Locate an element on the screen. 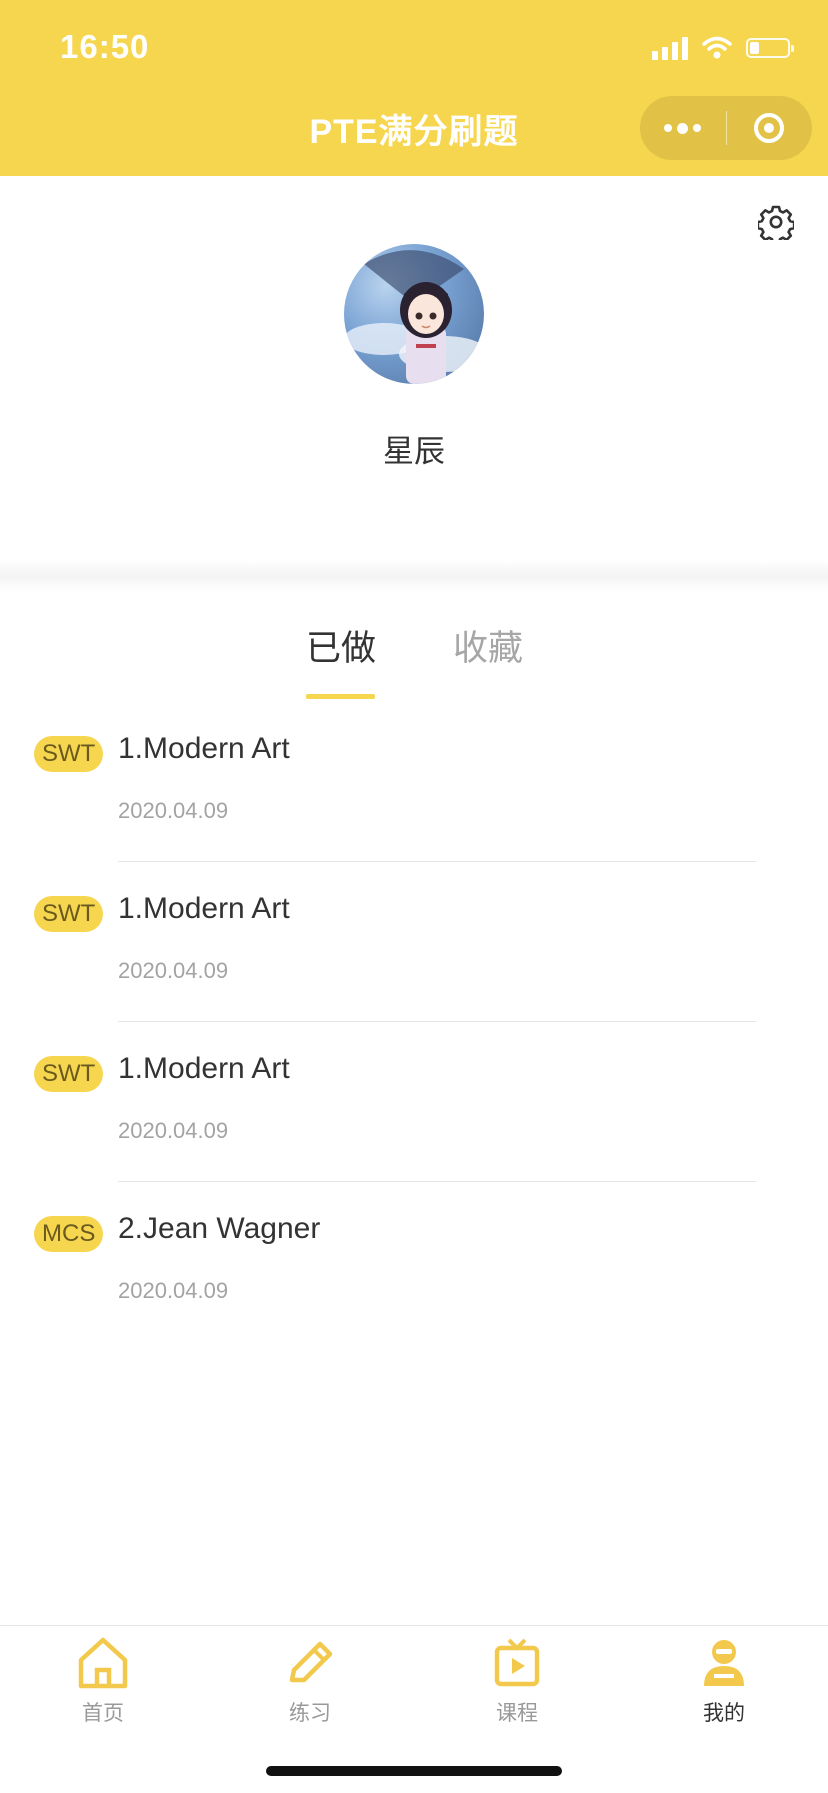  settings-gear-icon is located at coordinates (776, 222).